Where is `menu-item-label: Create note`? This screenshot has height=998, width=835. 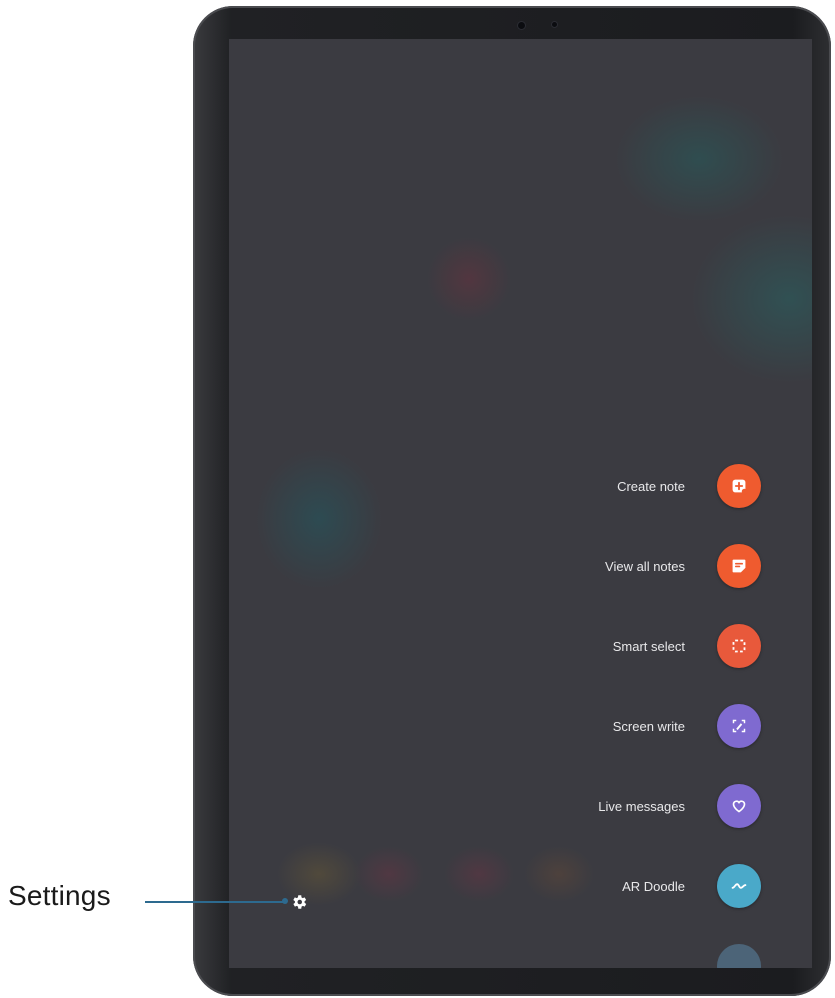
menu-item-label: Create note is located at coordinates (651, 486).